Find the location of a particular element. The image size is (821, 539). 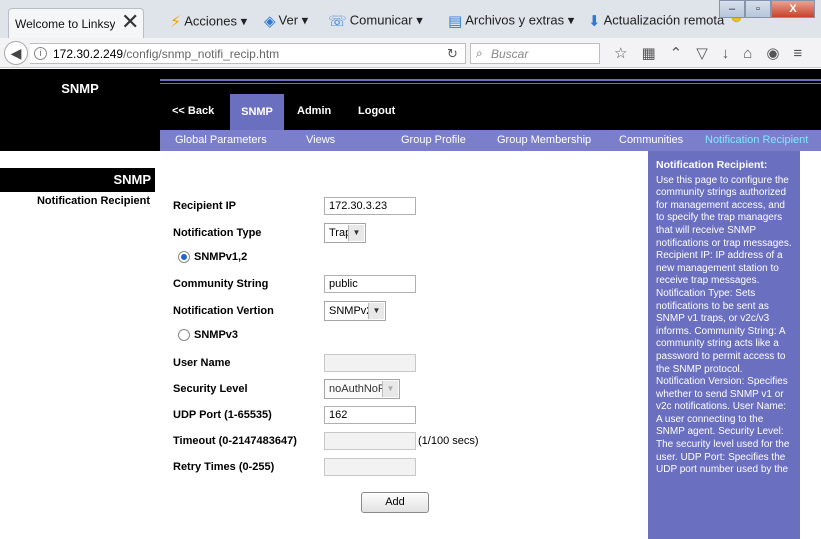

snmpv3-label: SNMPv3 is located at coordinates (216, 335).